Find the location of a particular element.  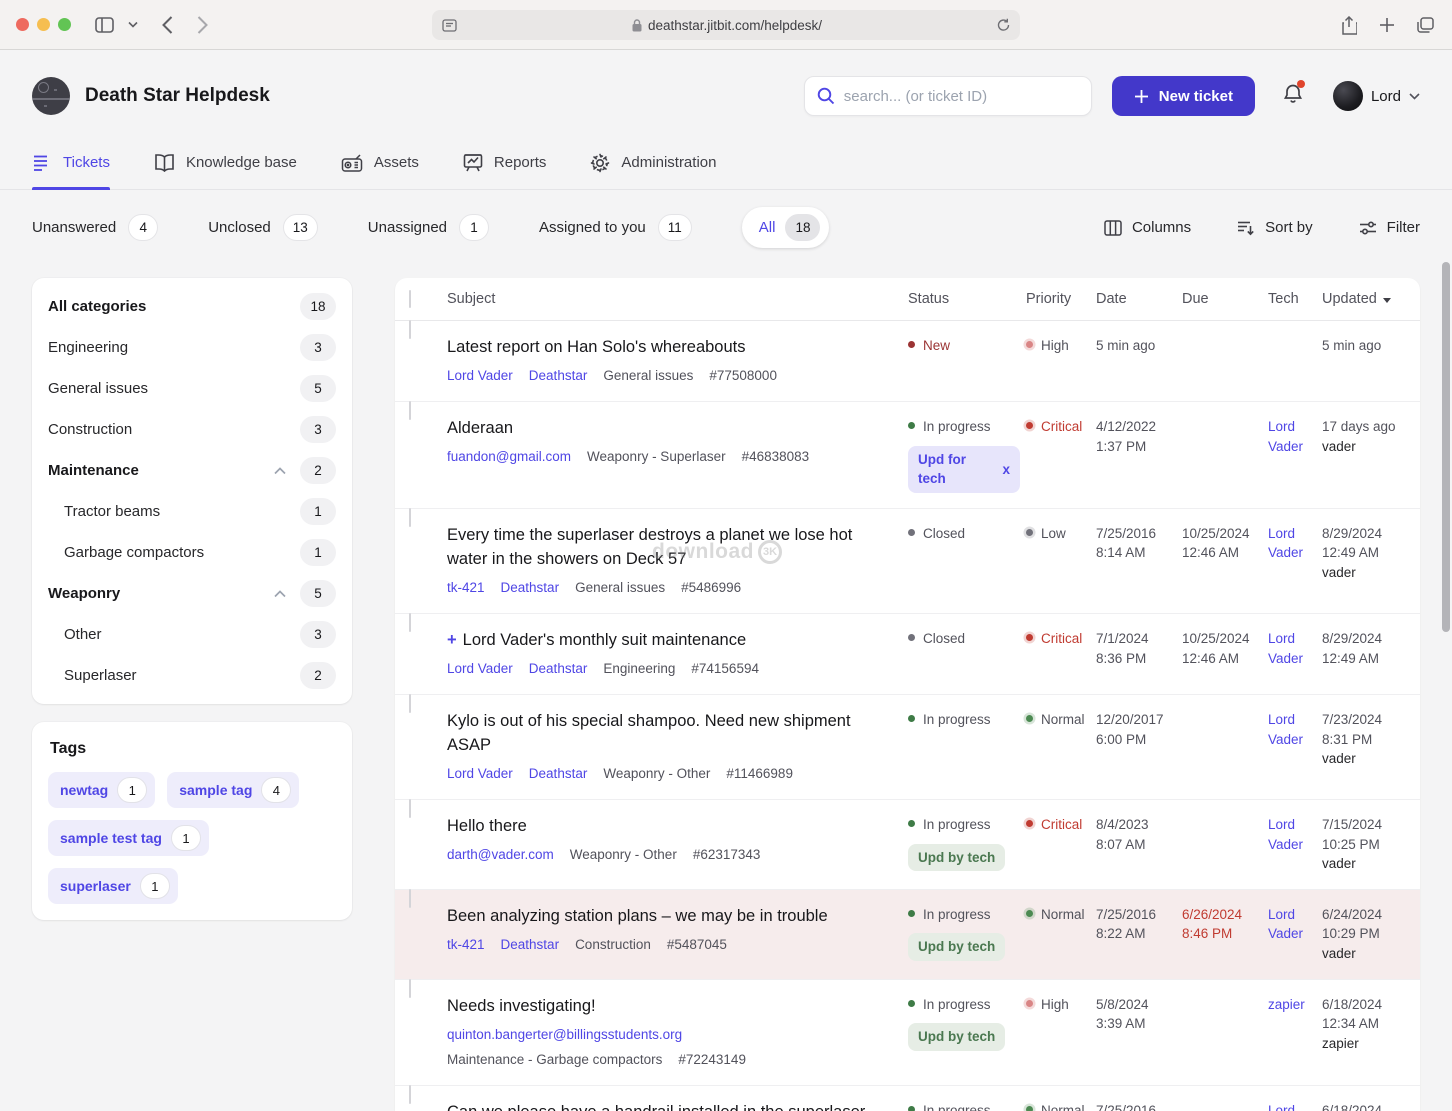

category-maintenance: Maintenance 2 is located at coordinates (192, 470).